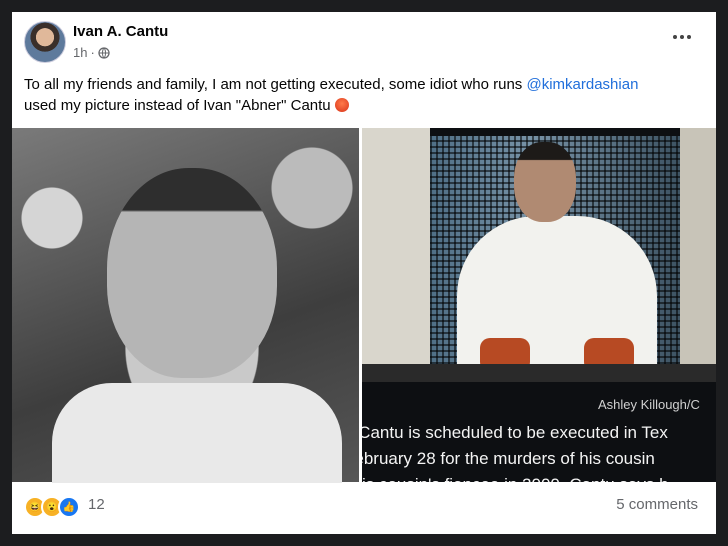  I want to click on photo-wall-right, so click(698, 246).